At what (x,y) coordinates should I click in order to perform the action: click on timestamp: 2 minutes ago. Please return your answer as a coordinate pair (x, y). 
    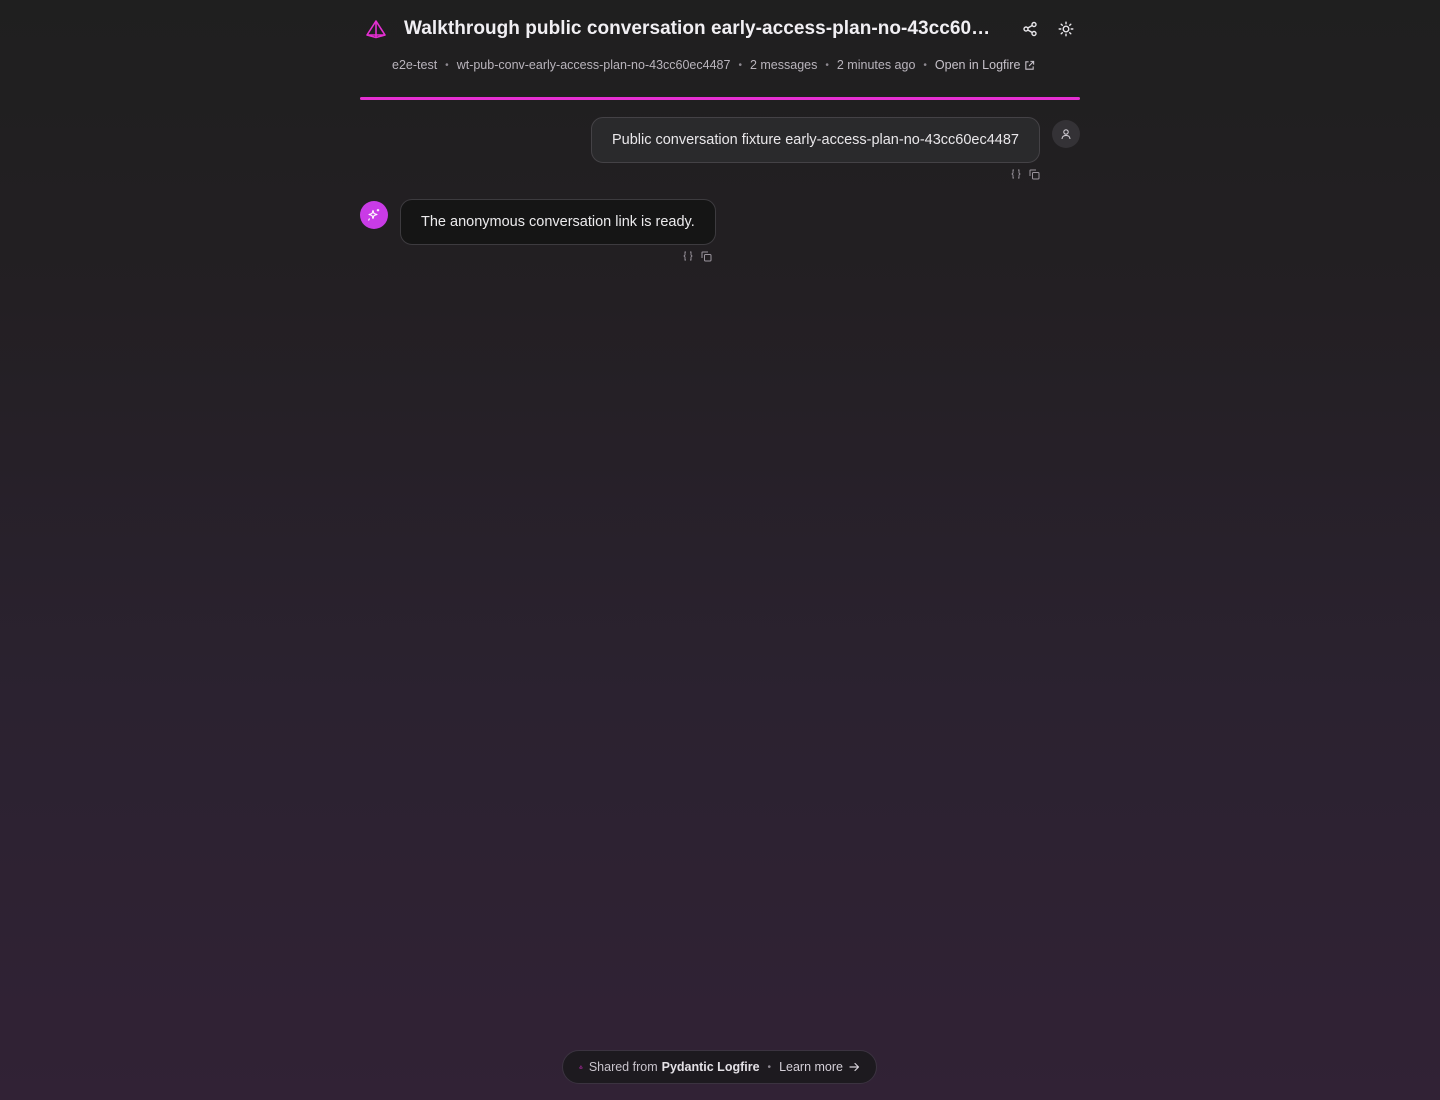
    Looking at the image, I should click on (876, 65).